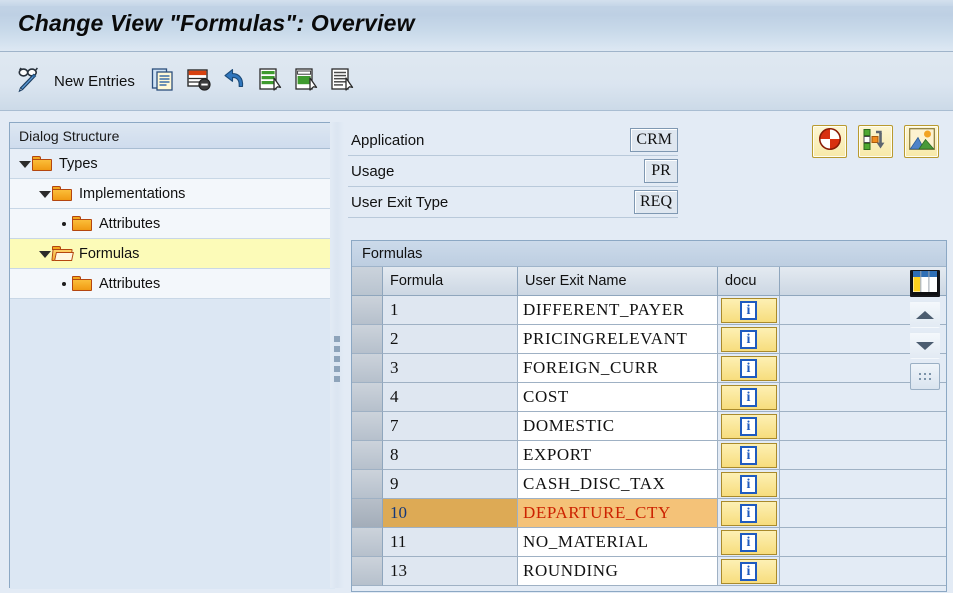 The image size is (953, 593). Describe the element at coordinates (618, 339) in the screenshot. I see `cell-user-exit-name: PRICINGRELEVANT` at that location.